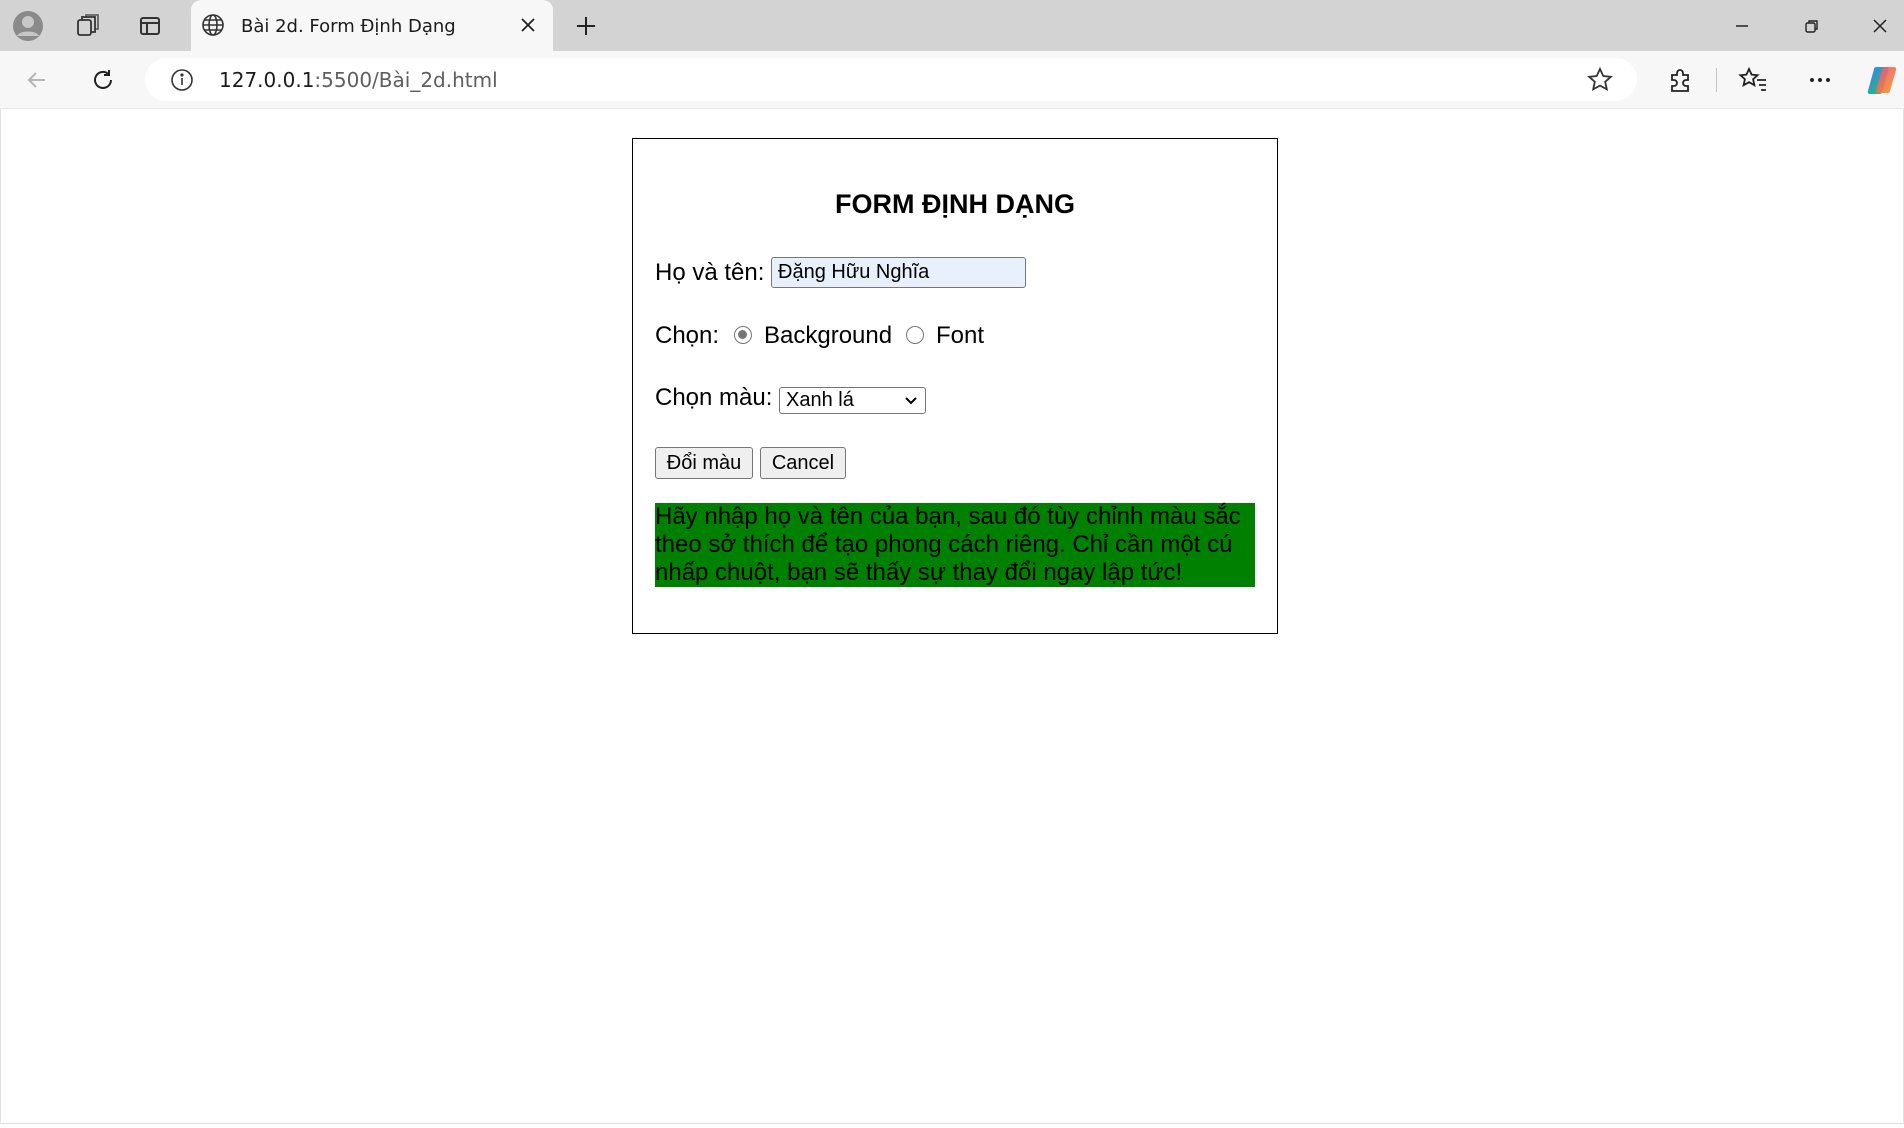  I want to click on name-label: Họ và tên:, so click(710, 272).